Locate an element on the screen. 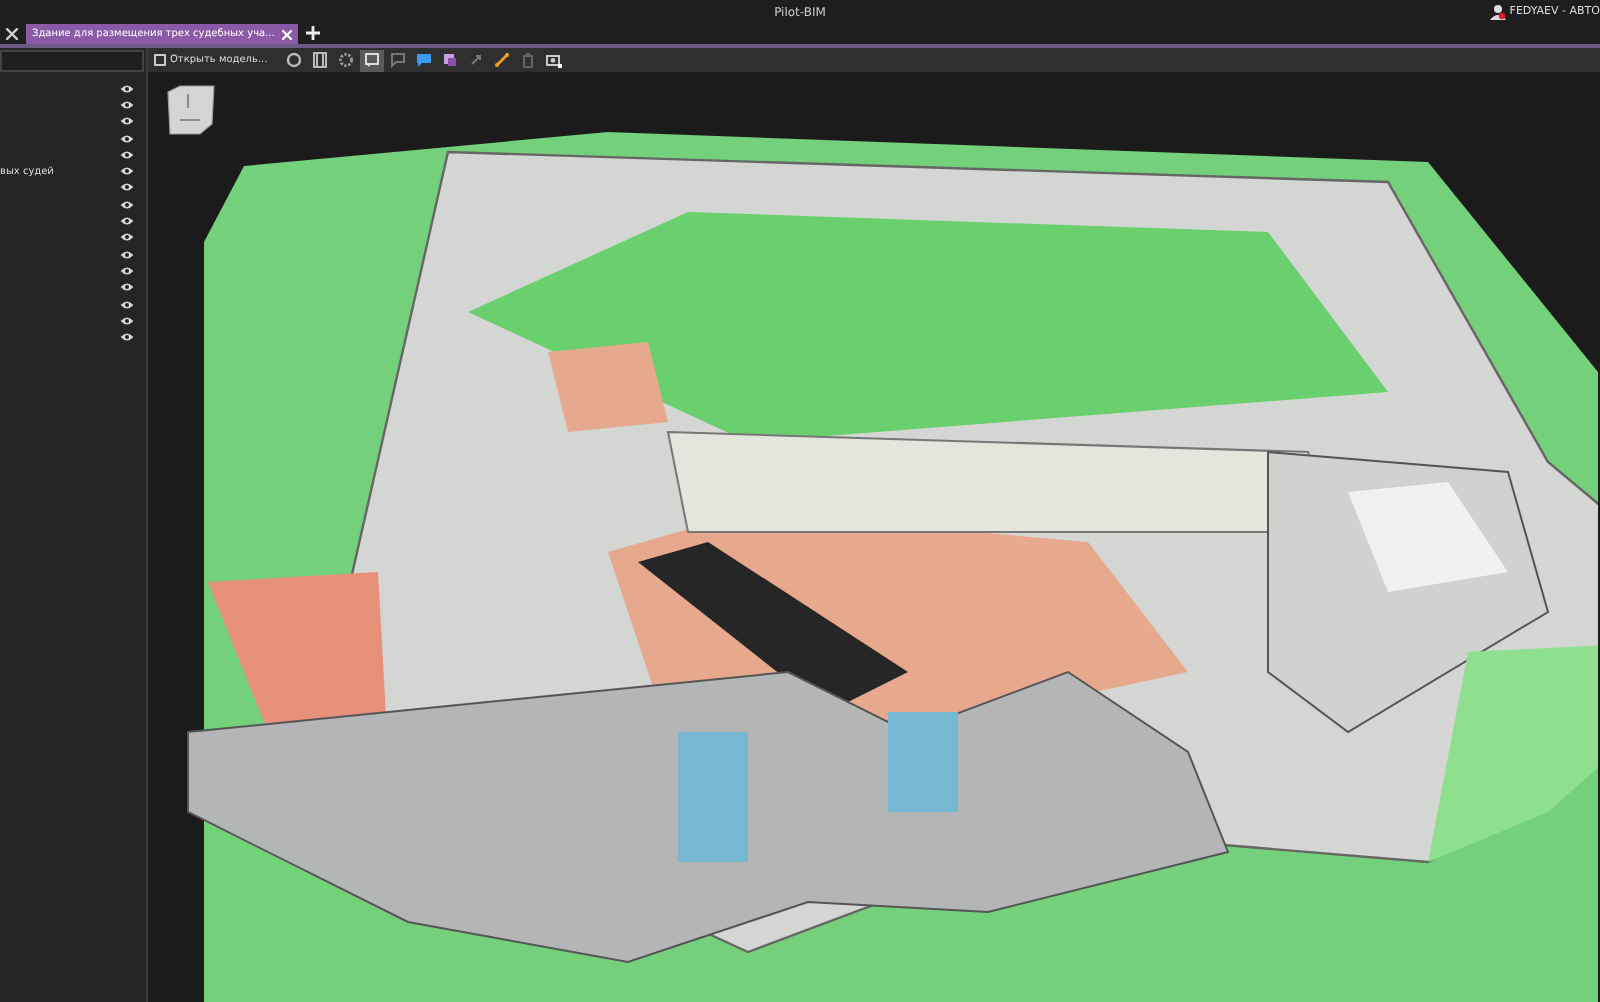  user-icon is located at coordinates (1497, 12).